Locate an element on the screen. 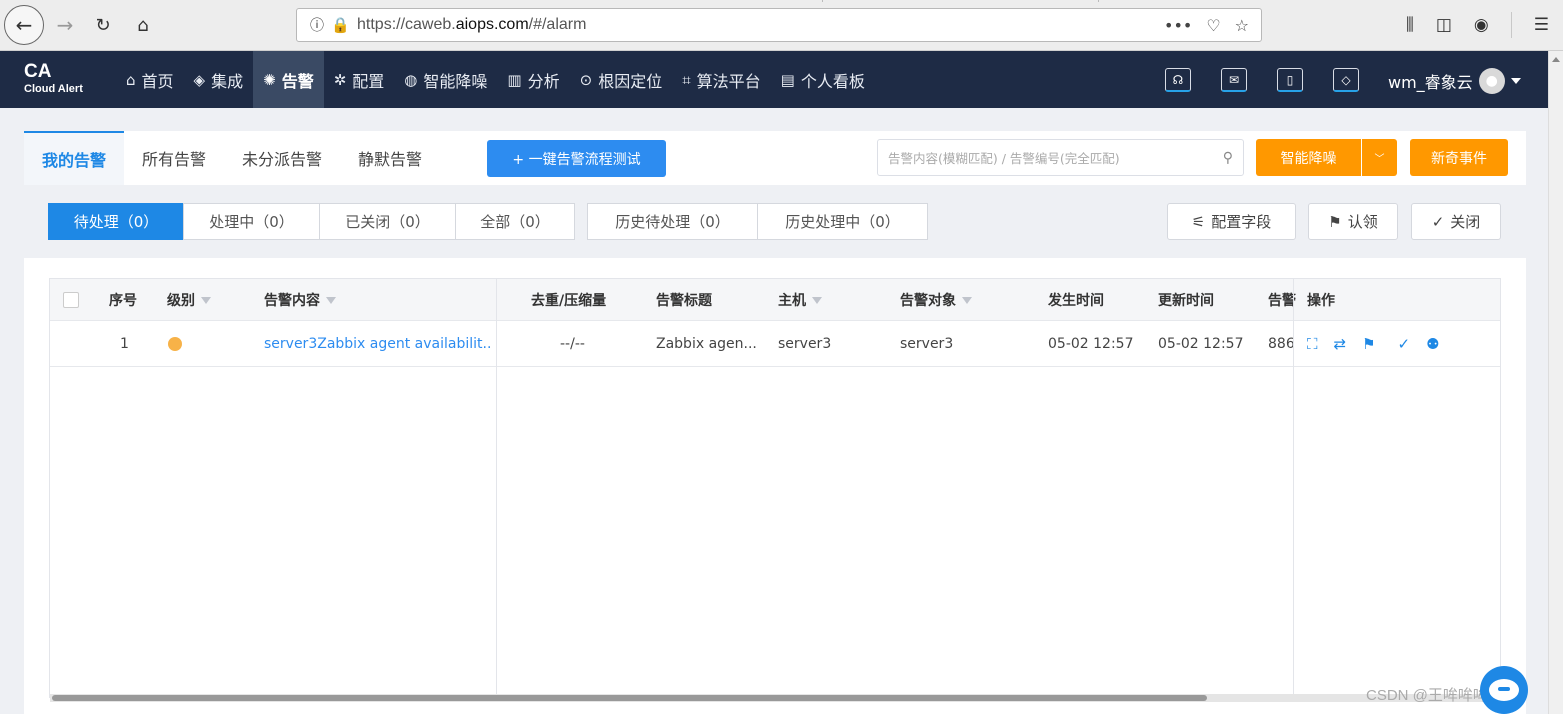  arrow-left-icon: ← is located at coordinates (24, 25).